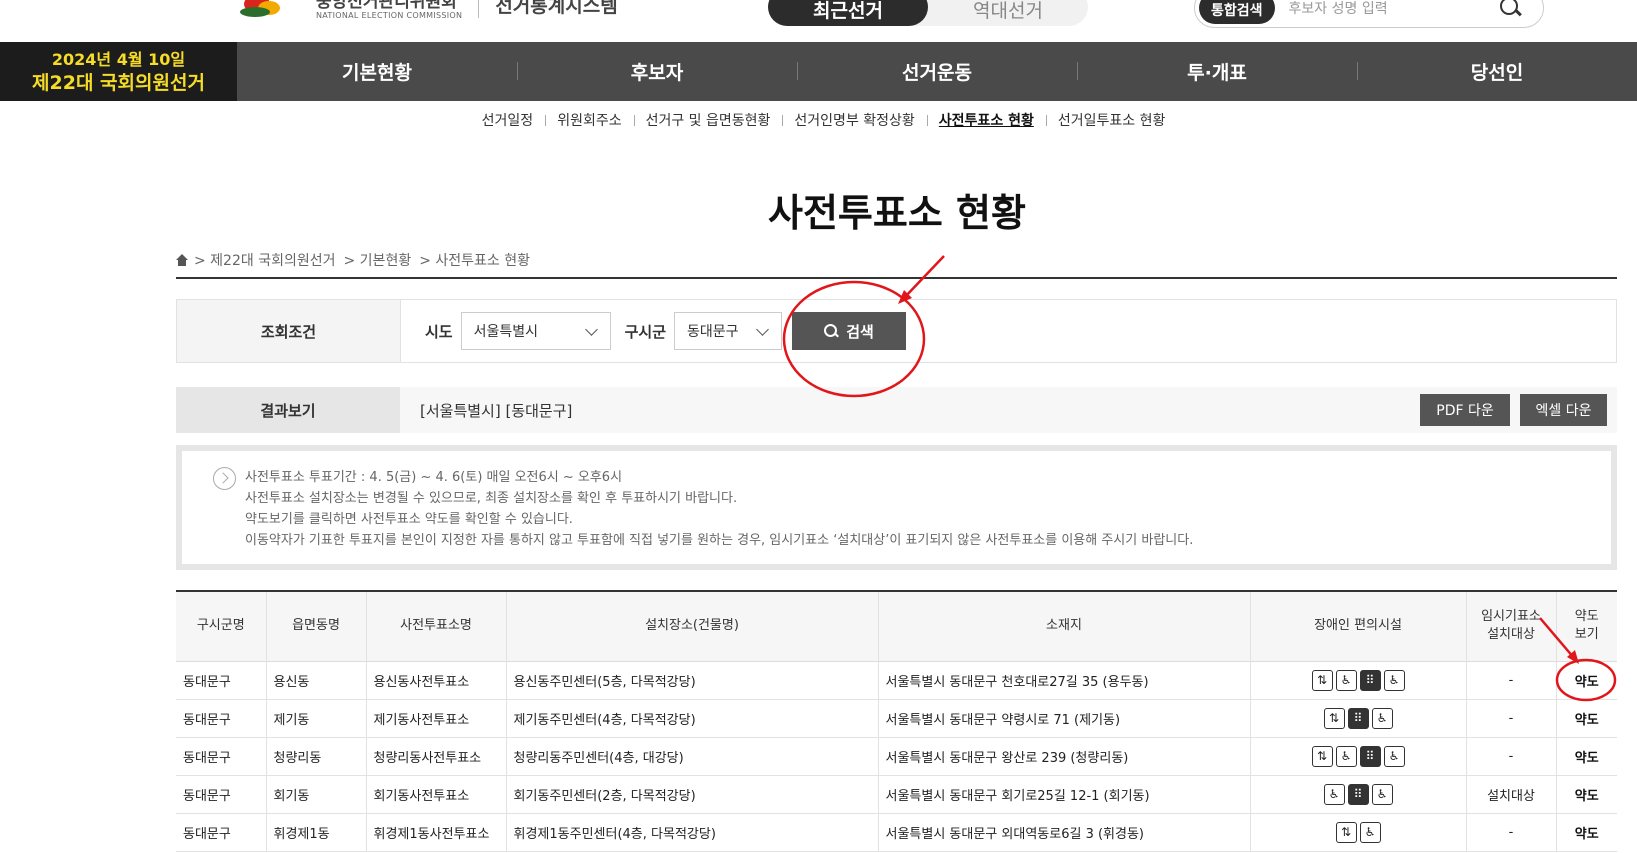 The width and height of the screenshot is (1637, 853). I want to click on cell-facilities: ⇅ ⠿ ♿, so click(1357, 718).